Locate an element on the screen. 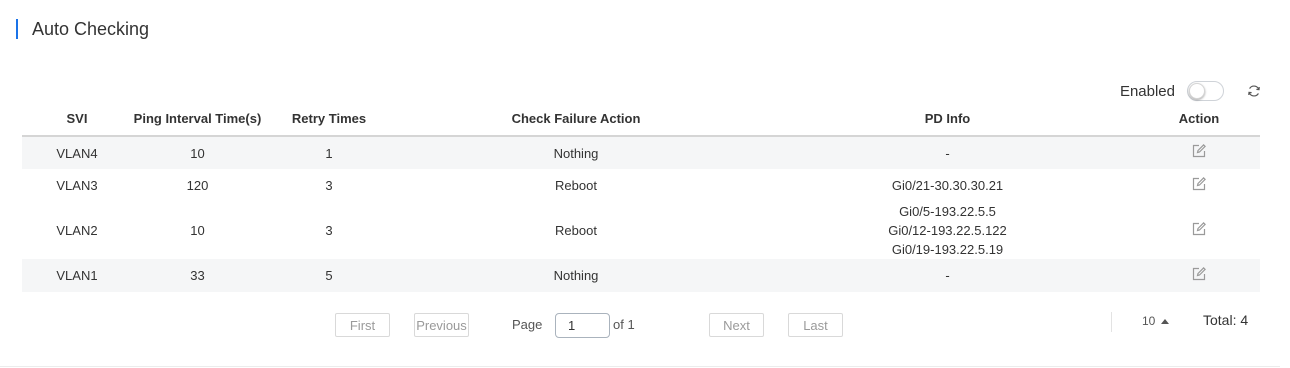 This screenshot has width=1290, height=368. pd-info-line: Gi0/12-193.22.5.122 is located at coordinates (947, 230).